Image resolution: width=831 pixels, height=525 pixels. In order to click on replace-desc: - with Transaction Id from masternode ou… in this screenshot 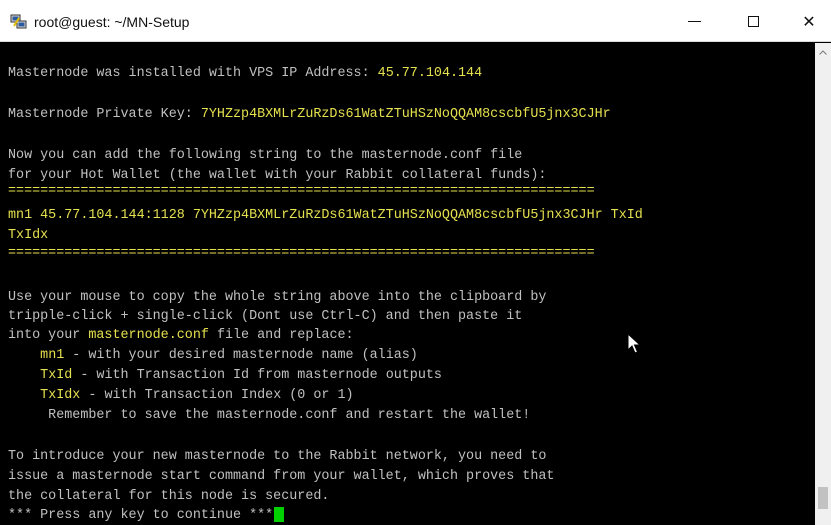, I will do `click(257, 375)`.